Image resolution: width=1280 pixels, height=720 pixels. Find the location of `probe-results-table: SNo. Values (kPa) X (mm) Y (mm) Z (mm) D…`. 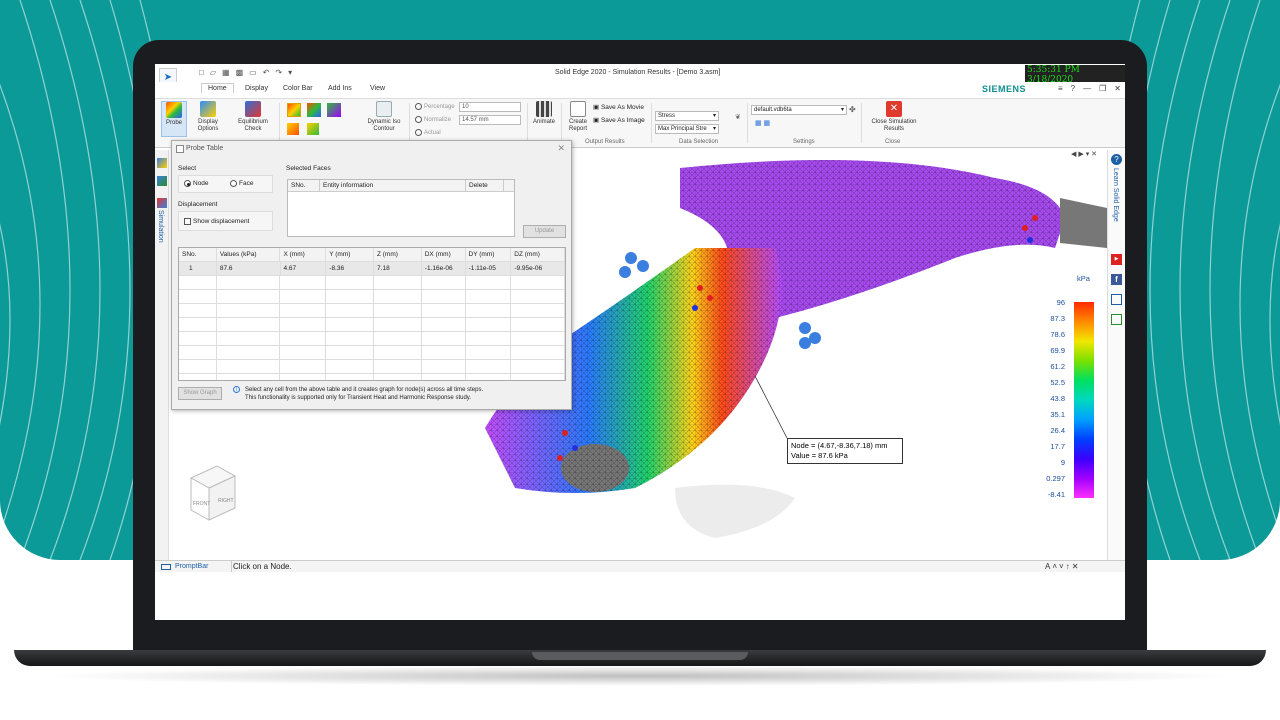

probe-results-table: SNo. Values (kPa) X (mm) Y (mm) Z (mm) D… is located at coordinates (372, 314).